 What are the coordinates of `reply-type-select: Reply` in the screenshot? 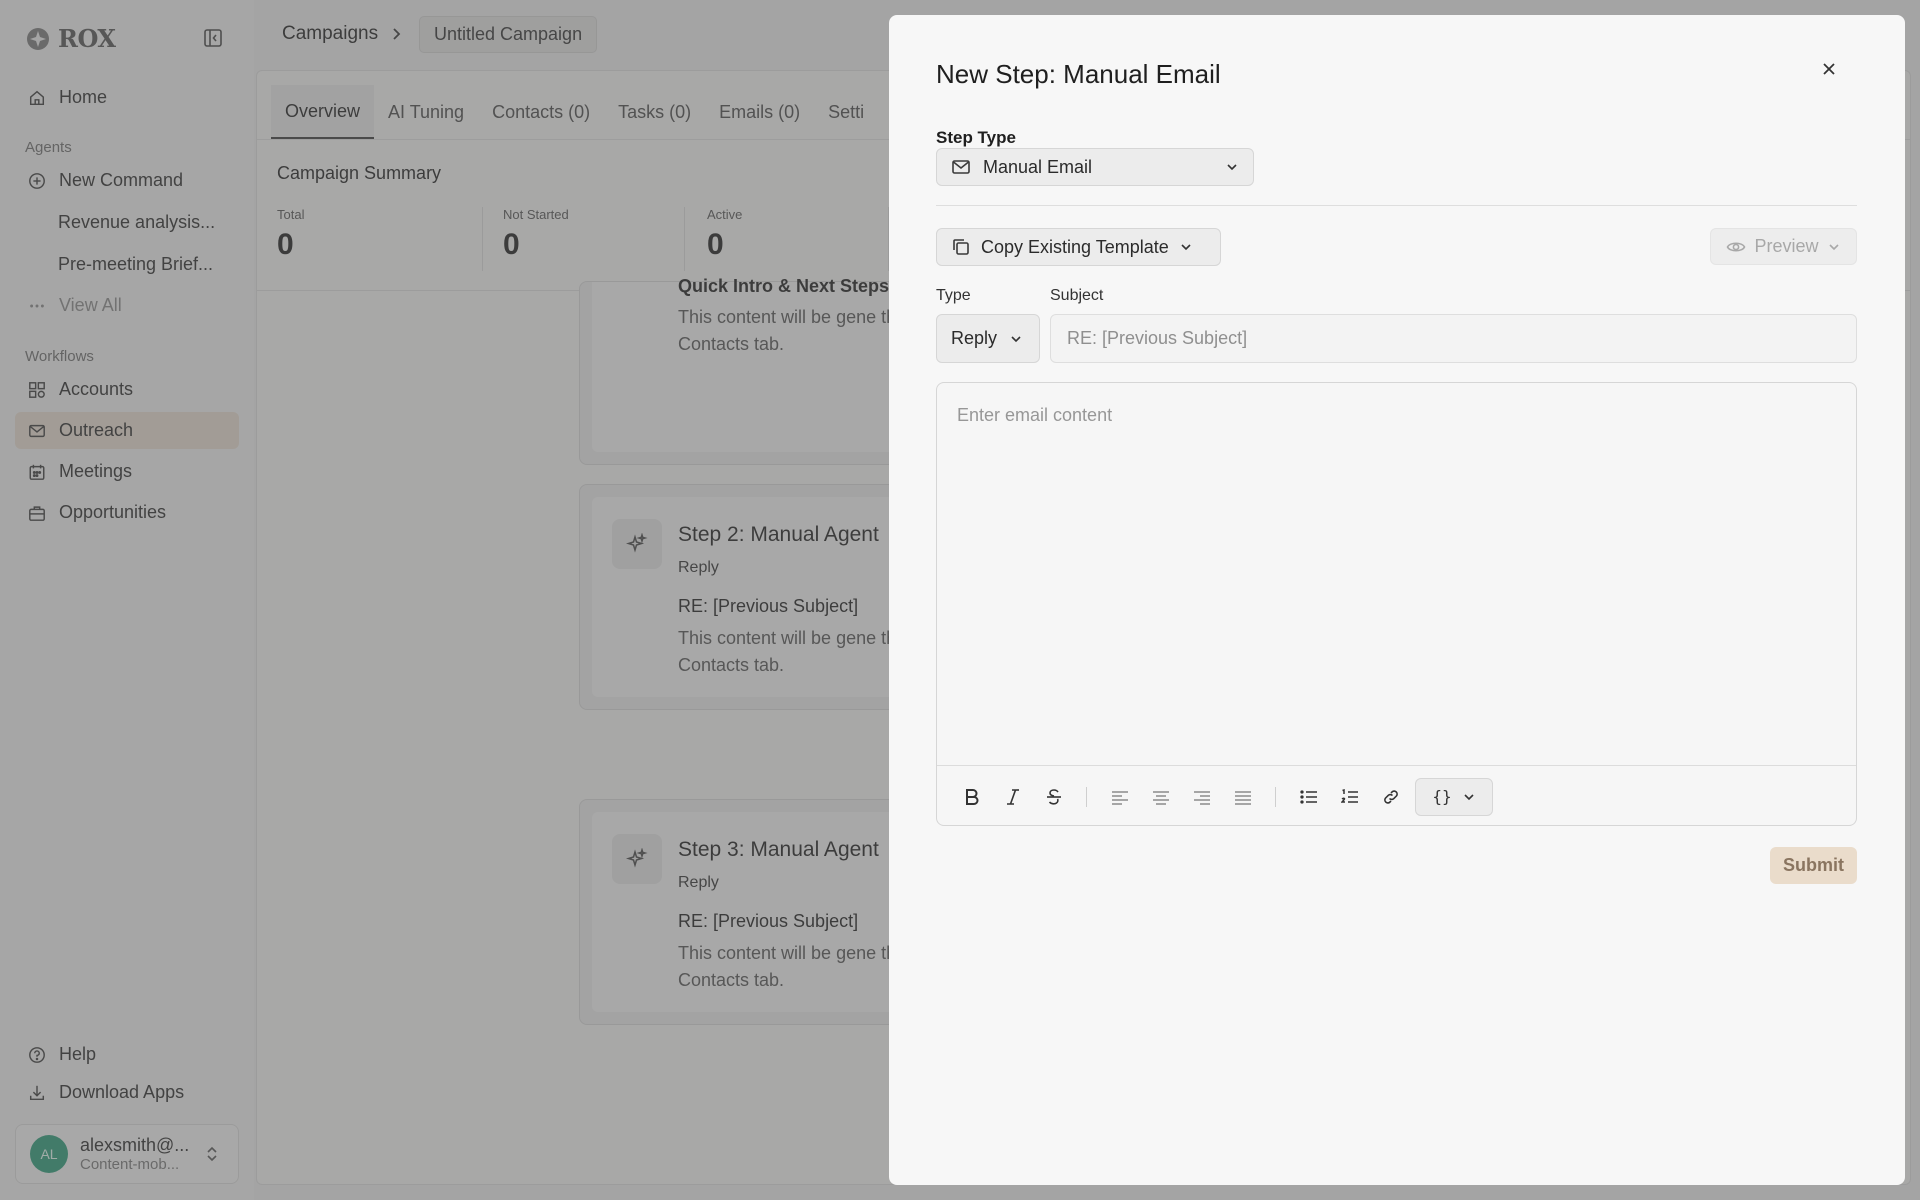 It's located at (988, 338).